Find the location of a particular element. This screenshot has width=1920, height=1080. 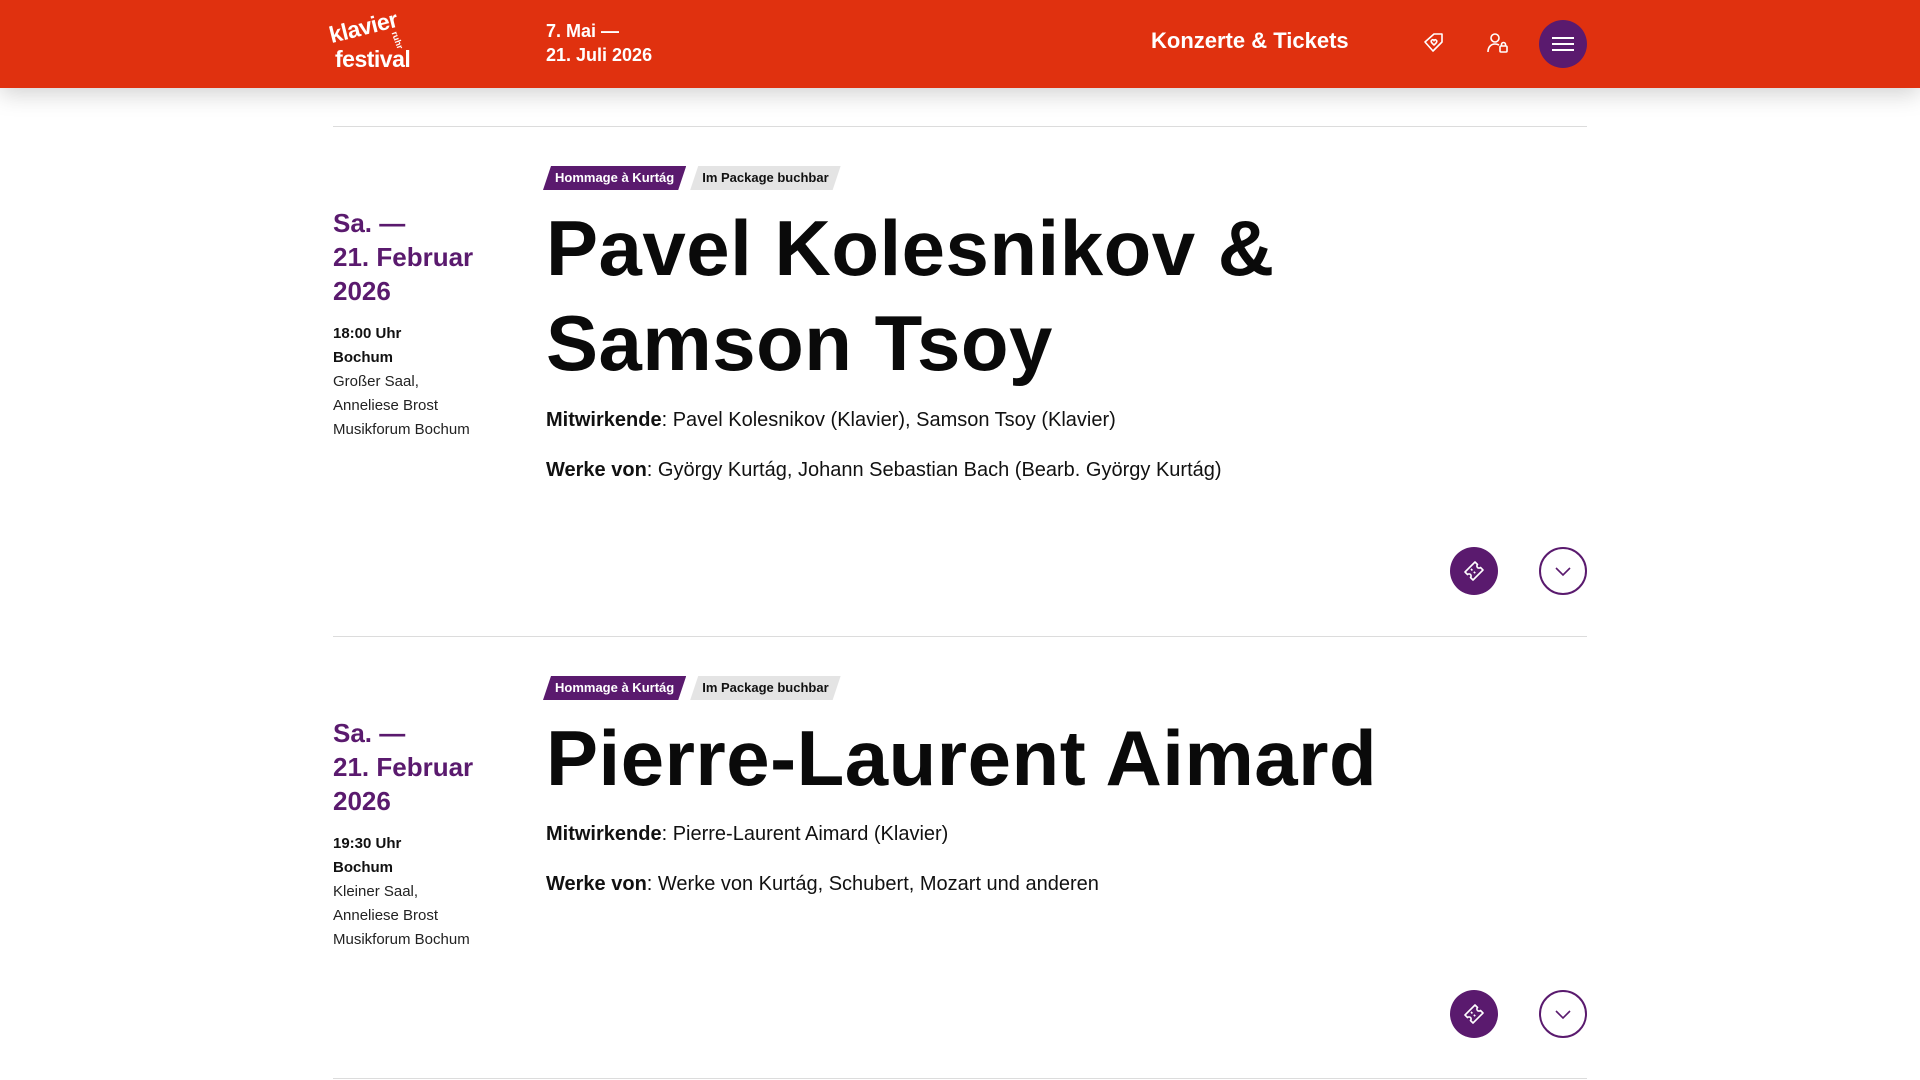

logo-text-top: klavier is located at coordinates (363, 27).